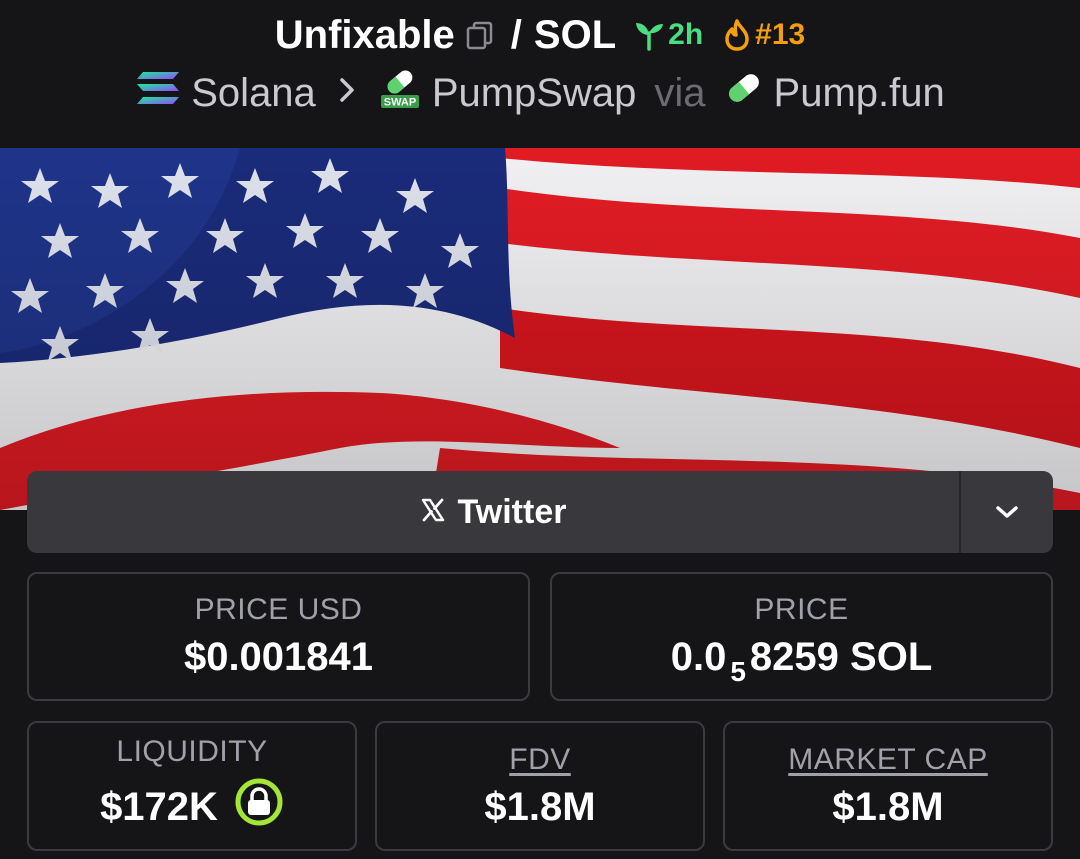  I want to click on pill-icon, so click(744, 93).